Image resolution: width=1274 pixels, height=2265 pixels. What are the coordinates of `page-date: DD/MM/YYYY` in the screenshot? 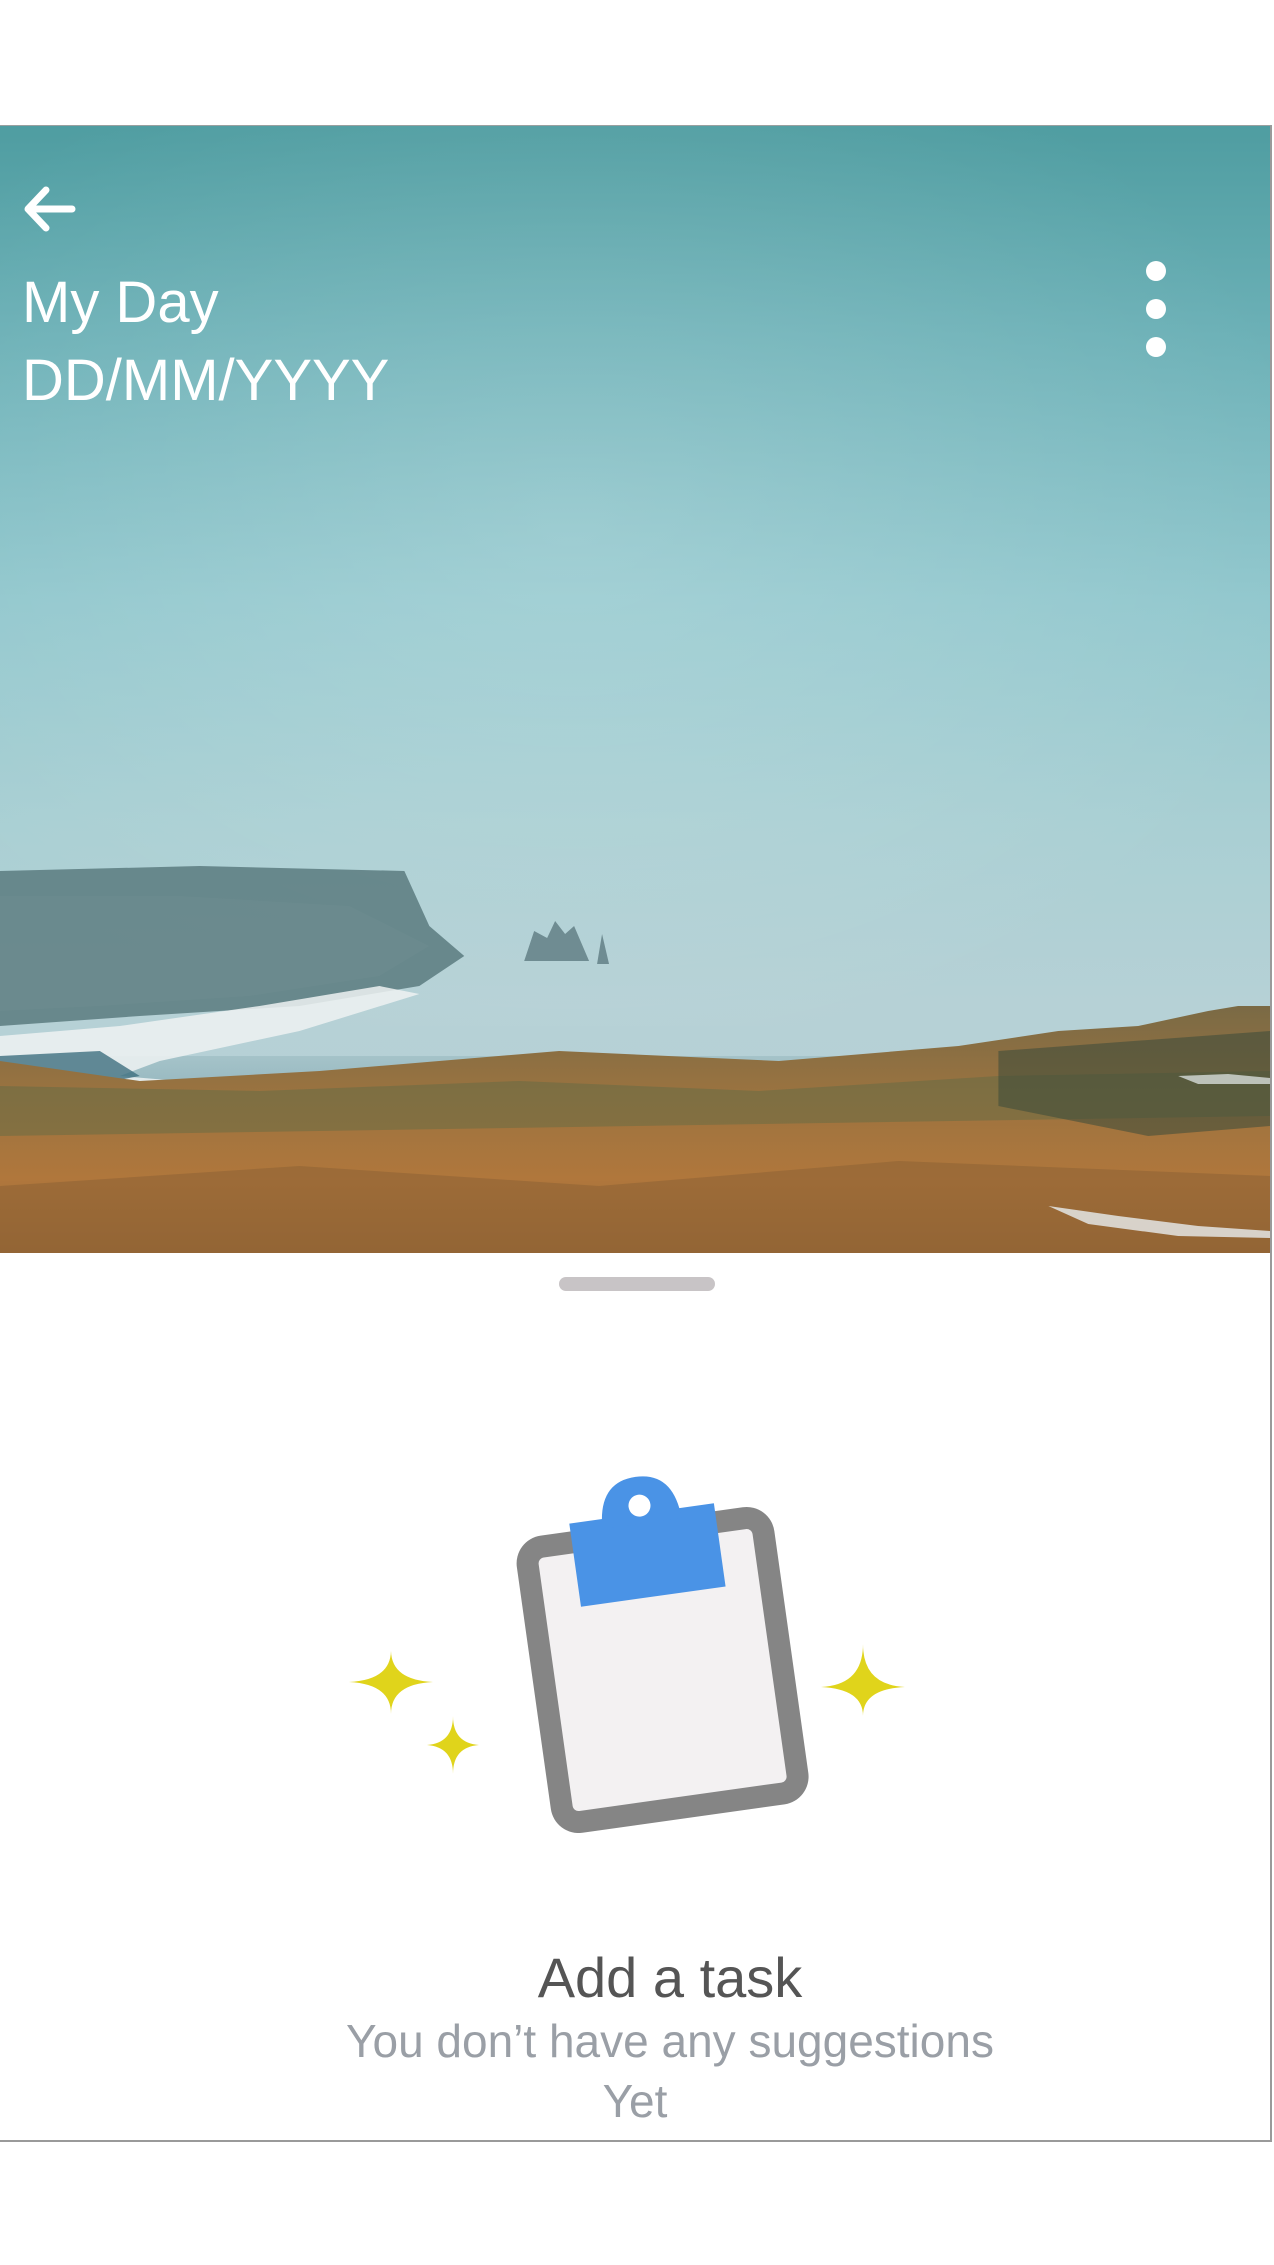 It's located at (206, 380).